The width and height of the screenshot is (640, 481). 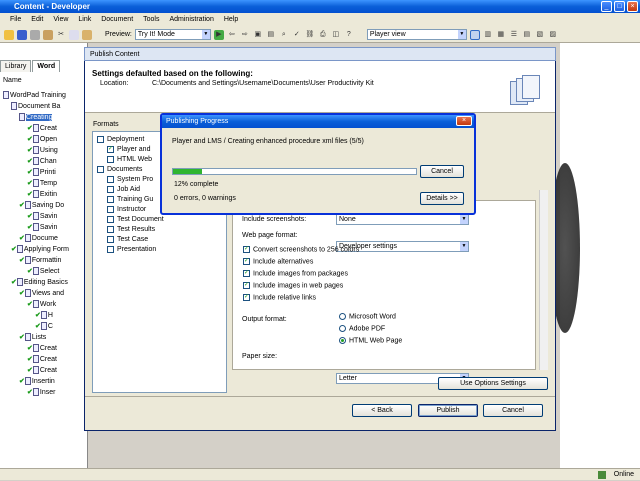 What do you see at coordinates (278, 261) in the screenshot?
I see `option-checkbox-row: ✓ Include alternatives` at bounding box center [278, 261].